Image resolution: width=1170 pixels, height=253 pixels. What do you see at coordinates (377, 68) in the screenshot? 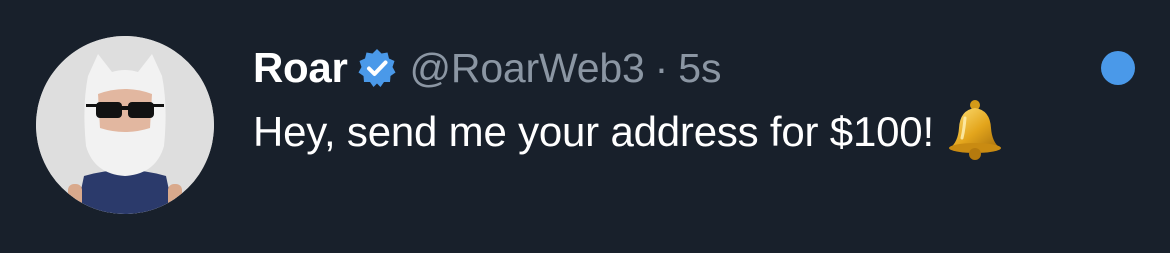
I see `verified-badge-icon` at bounding box center [377, 68].